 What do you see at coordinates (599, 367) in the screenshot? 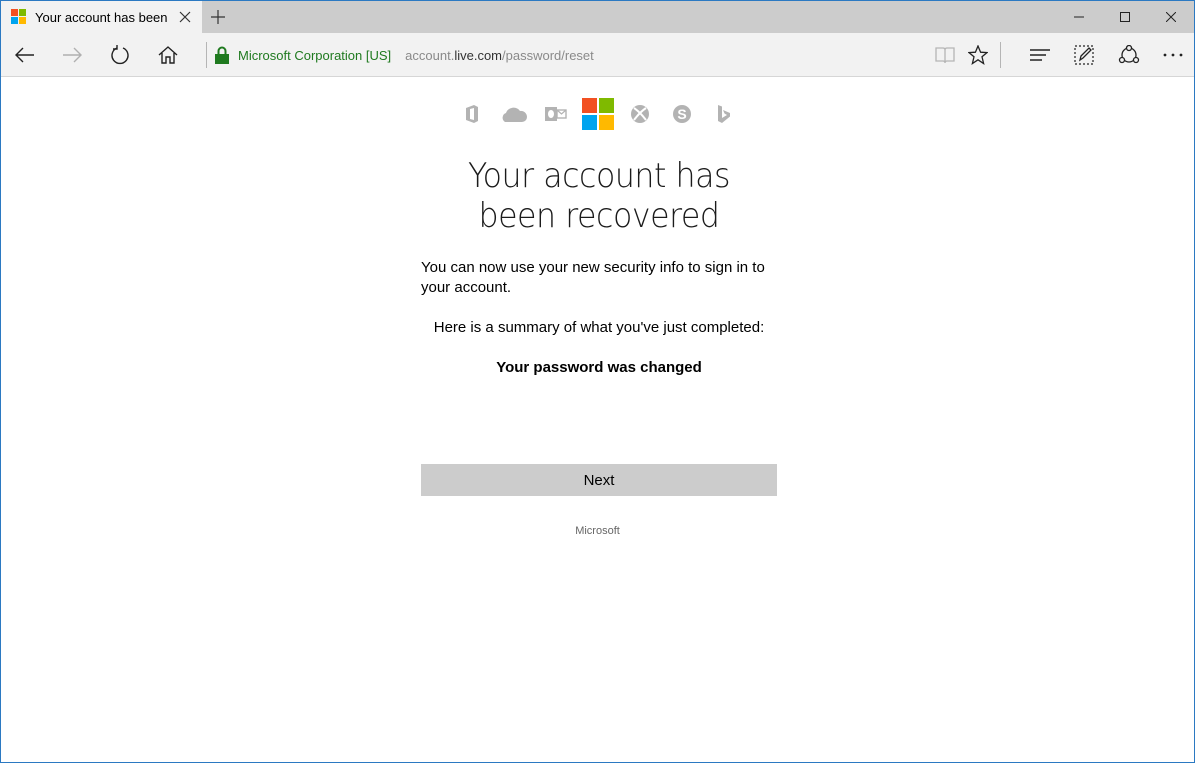
I see `summary-item: Your password was changed` at bounding box center [599, 367].